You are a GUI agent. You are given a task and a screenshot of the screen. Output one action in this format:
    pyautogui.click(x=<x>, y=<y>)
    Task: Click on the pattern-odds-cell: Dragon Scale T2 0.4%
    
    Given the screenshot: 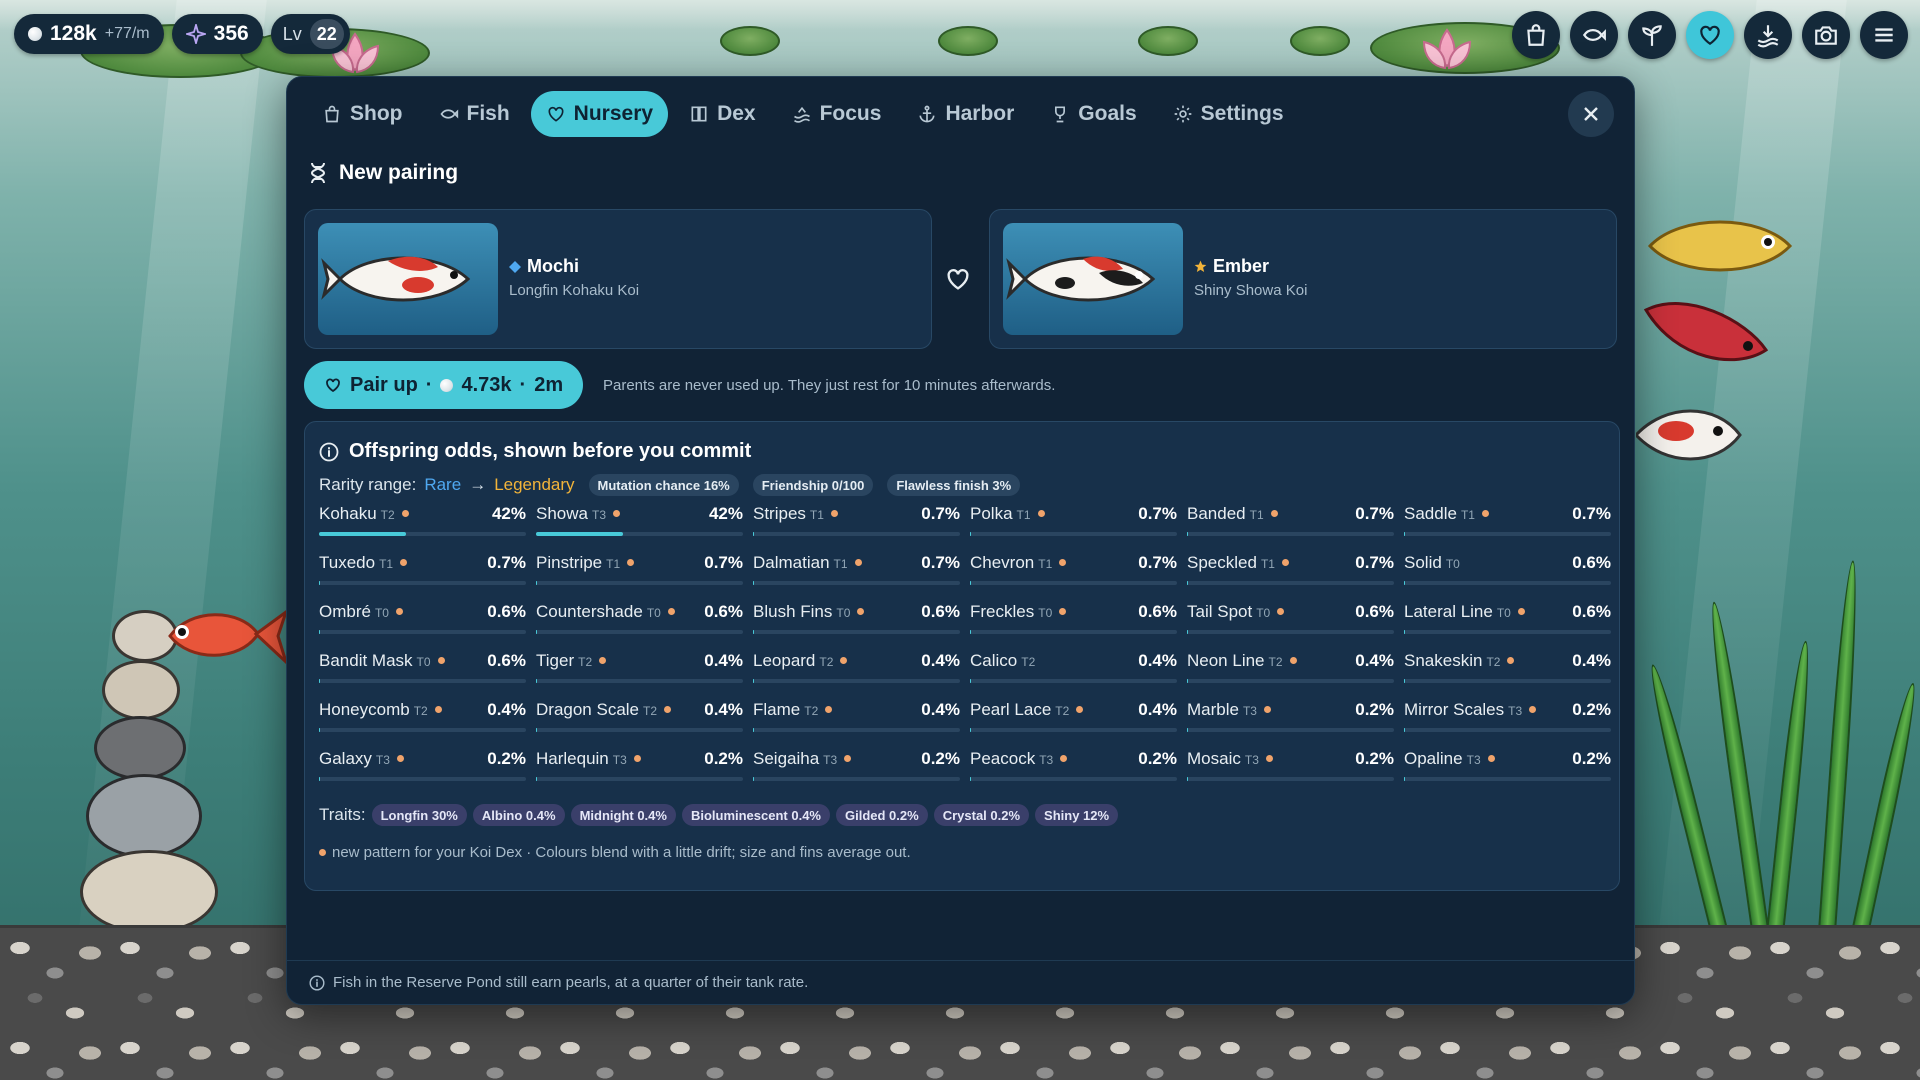 What is the action you would take?
    pyautogui.click(x=639, y=716)
    